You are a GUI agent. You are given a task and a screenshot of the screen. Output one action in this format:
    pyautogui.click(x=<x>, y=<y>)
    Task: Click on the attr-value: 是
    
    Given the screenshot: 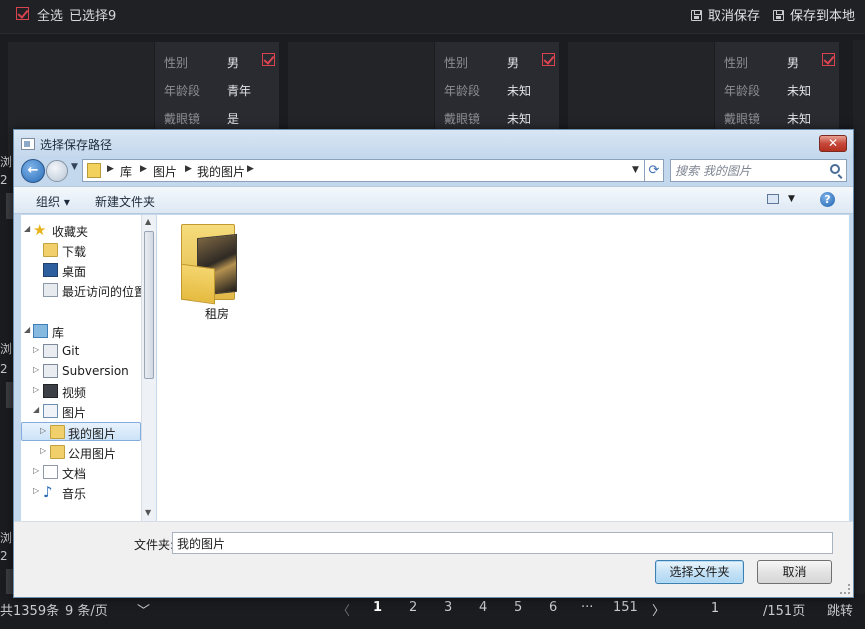 What is the action you would take?
    pyautogui.click(x=233, y=119)
    